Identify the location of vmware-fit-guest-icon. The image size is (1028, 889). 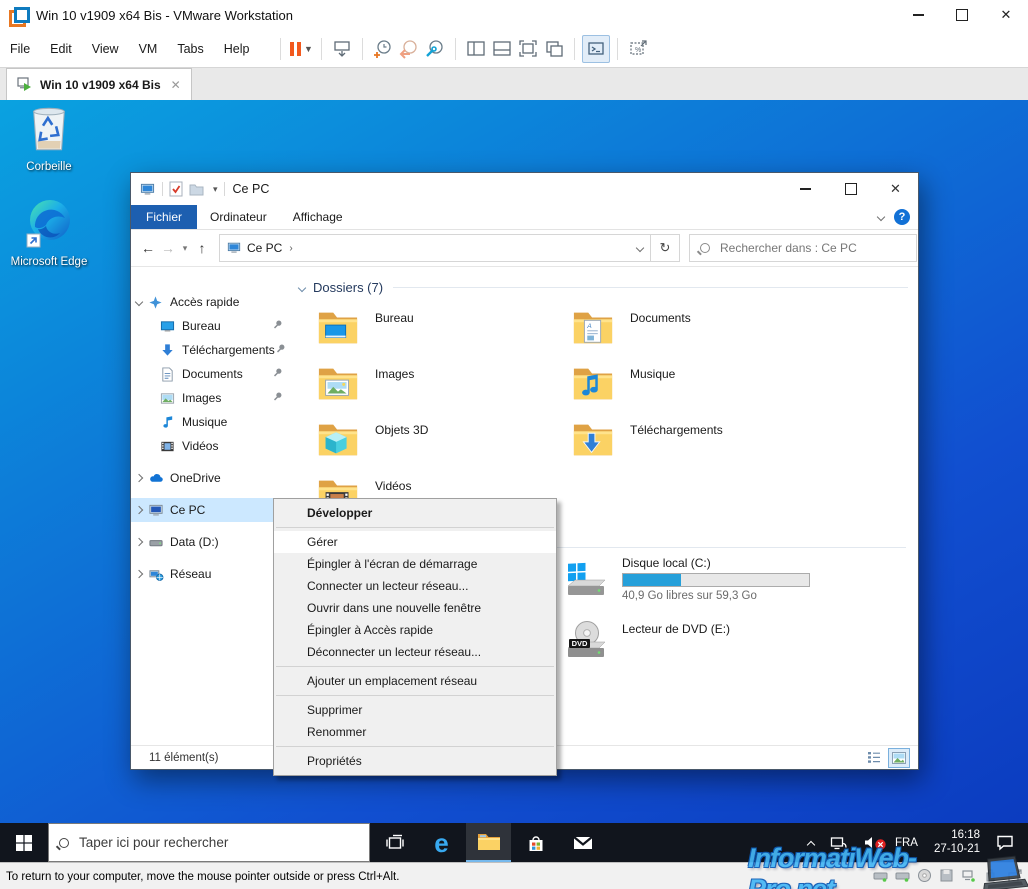
(1015, 878).